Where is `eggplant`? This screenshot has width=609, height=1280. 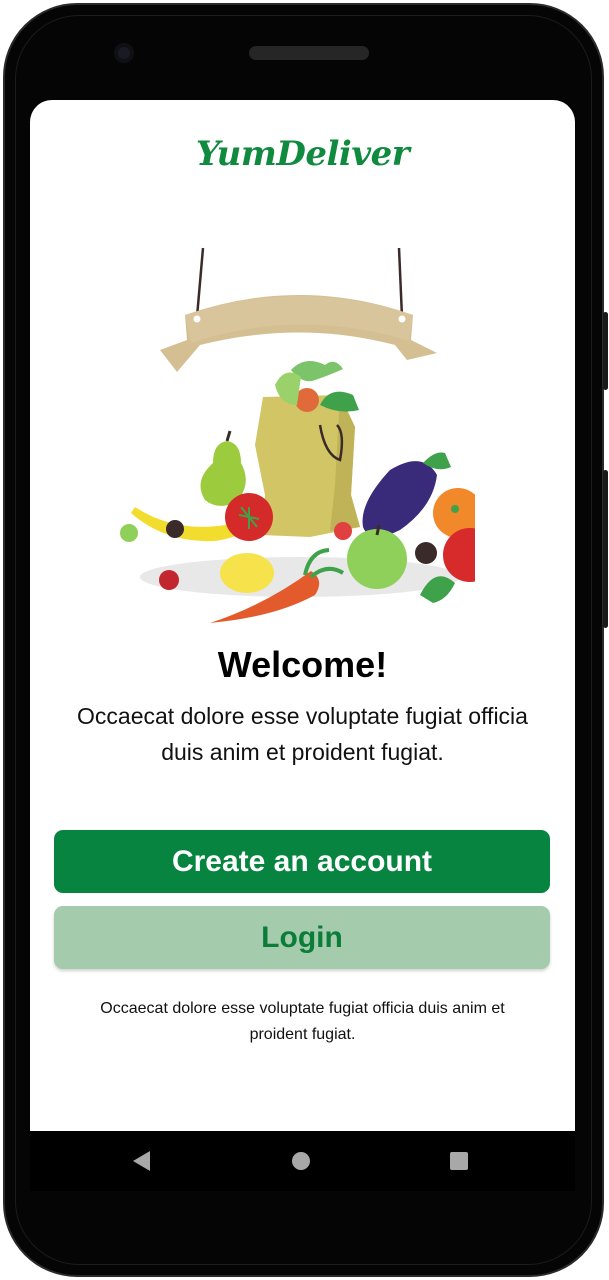 eggplant is located at coordinates (399, 499).